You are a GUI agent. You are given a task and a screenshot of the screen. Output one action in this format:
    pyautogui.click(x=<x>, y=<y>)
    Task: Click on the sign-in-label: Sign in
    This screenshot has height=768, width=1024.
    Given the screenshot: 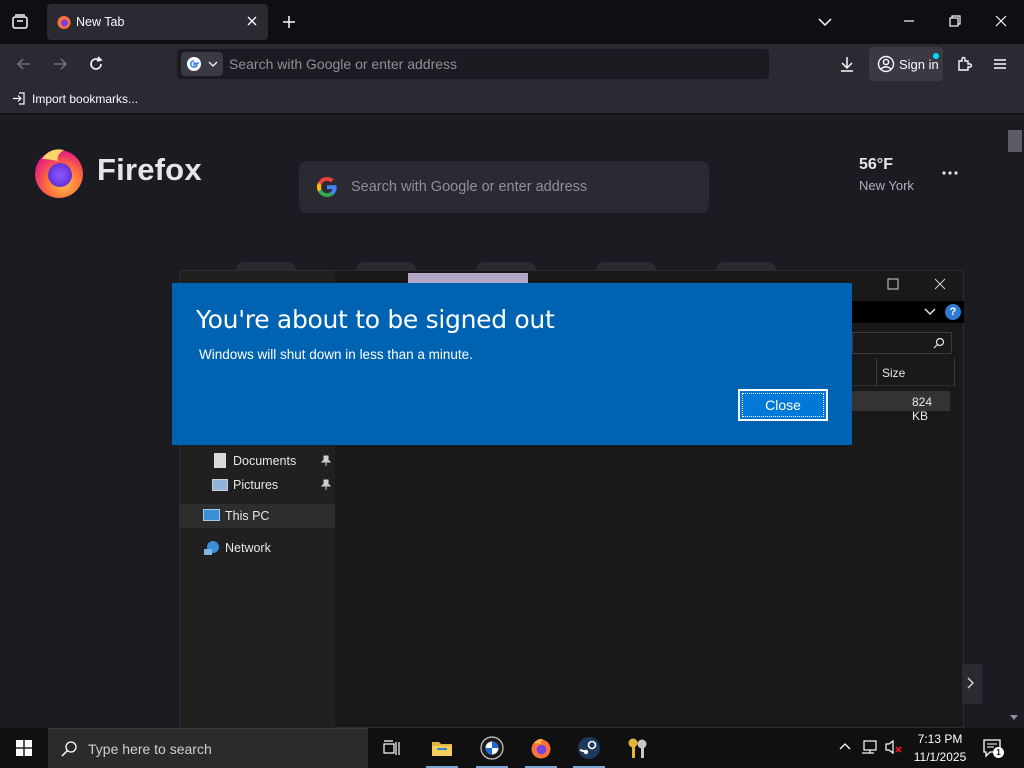 What is the action you would take?
    pyautogui.click(x=919, y=64)
    